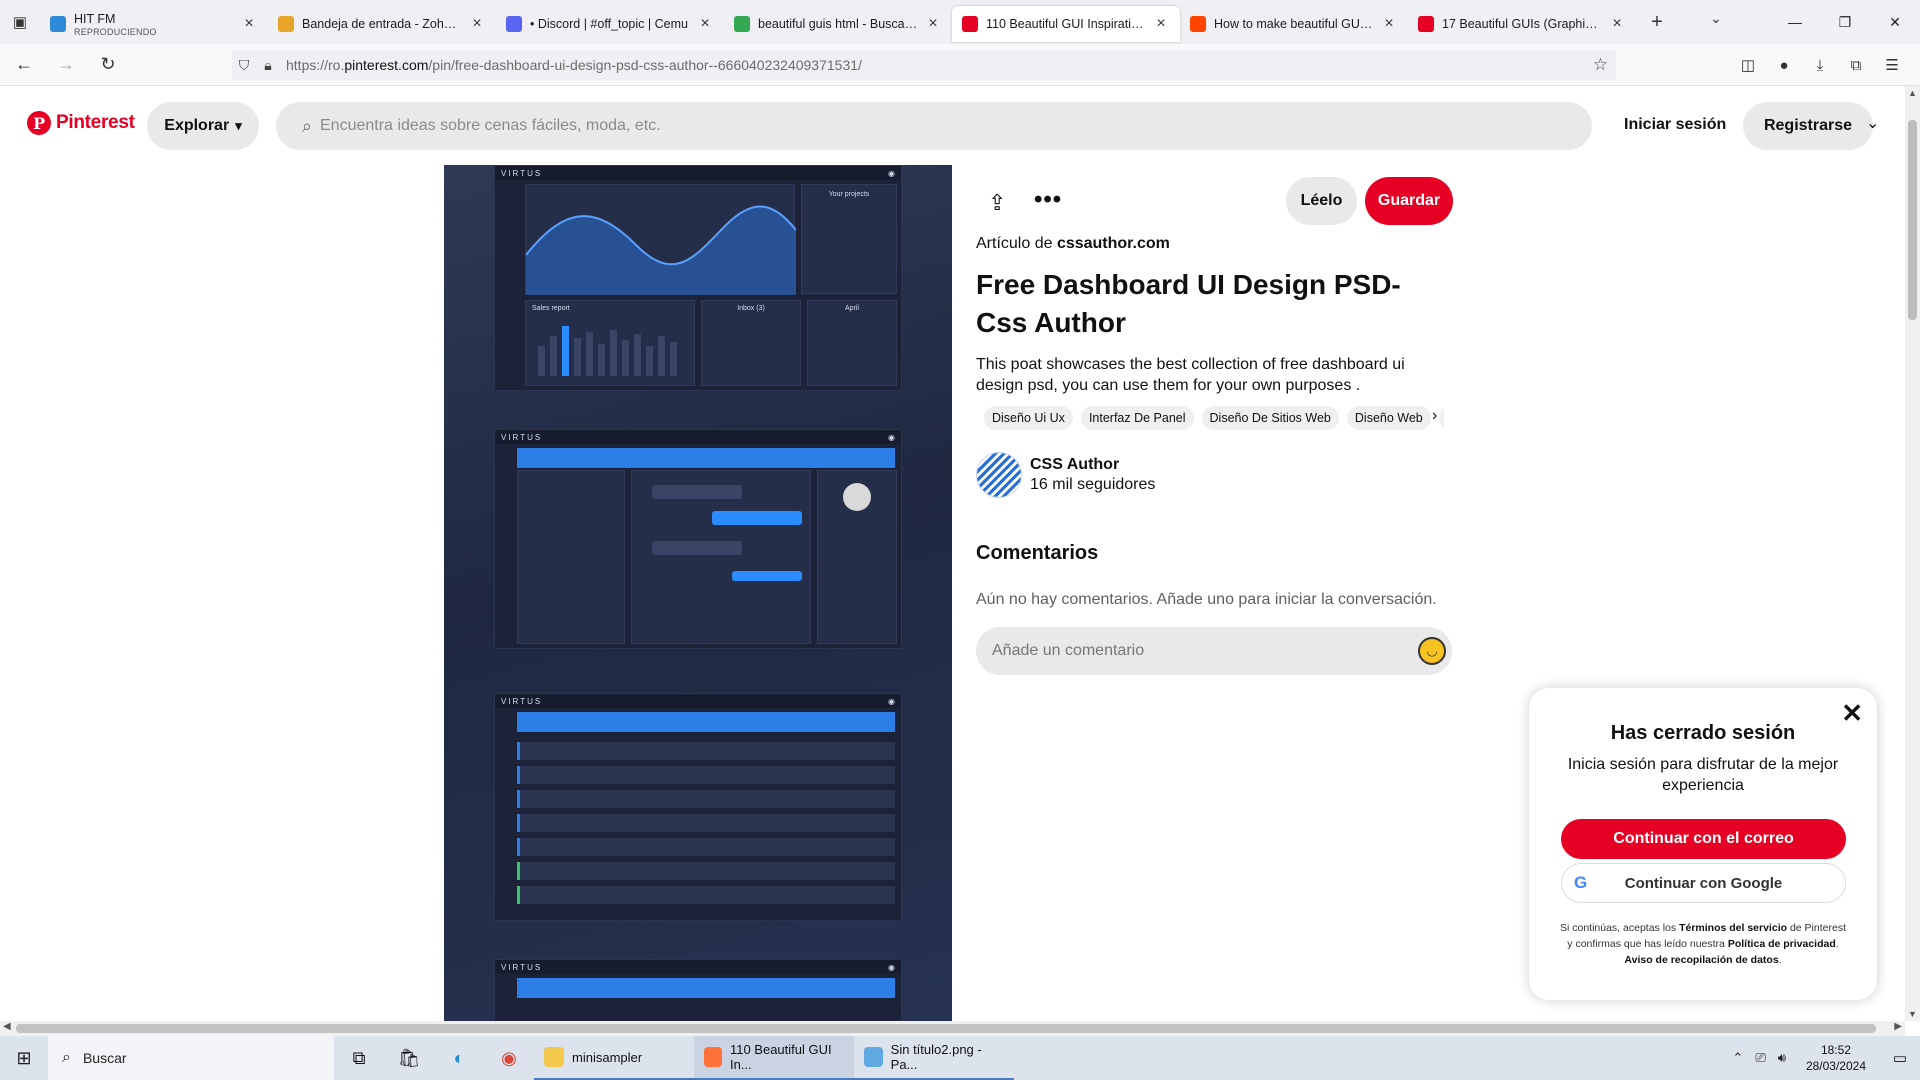 The height and width of the screenshot is (1080, 1920). What do you see at coordinates (203, 126) in the screenshot?
I see `explore-dropdown: Explorar ▾` at bounding box center [203, 126].